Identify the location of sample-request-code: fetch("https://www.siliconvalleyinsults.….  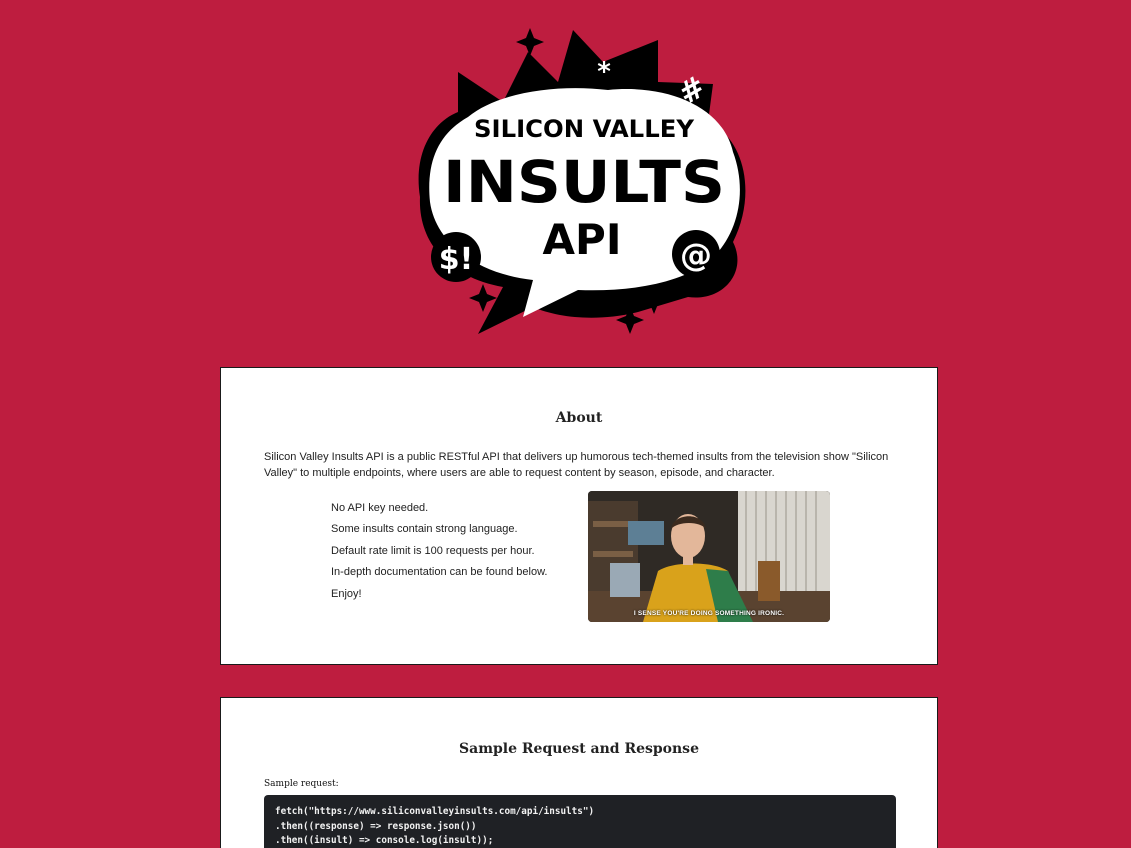
(580, 821).